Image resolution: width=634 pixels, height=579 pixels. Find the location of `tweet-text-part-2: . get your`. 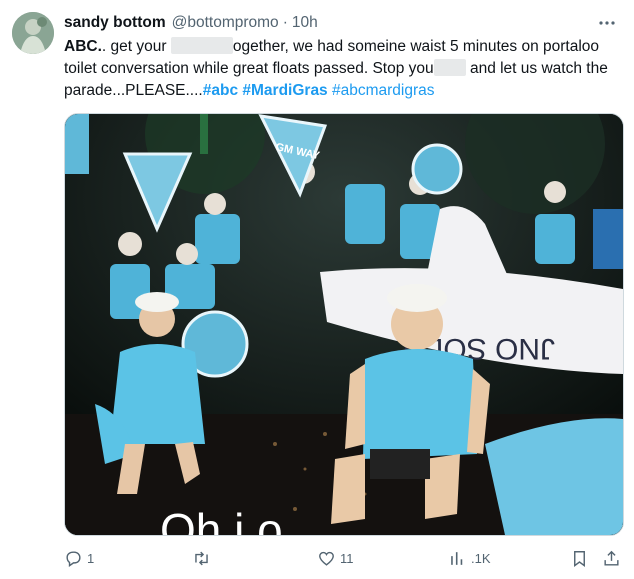

tweet-text-part-2: . get your is located at coordinates (136, 46).